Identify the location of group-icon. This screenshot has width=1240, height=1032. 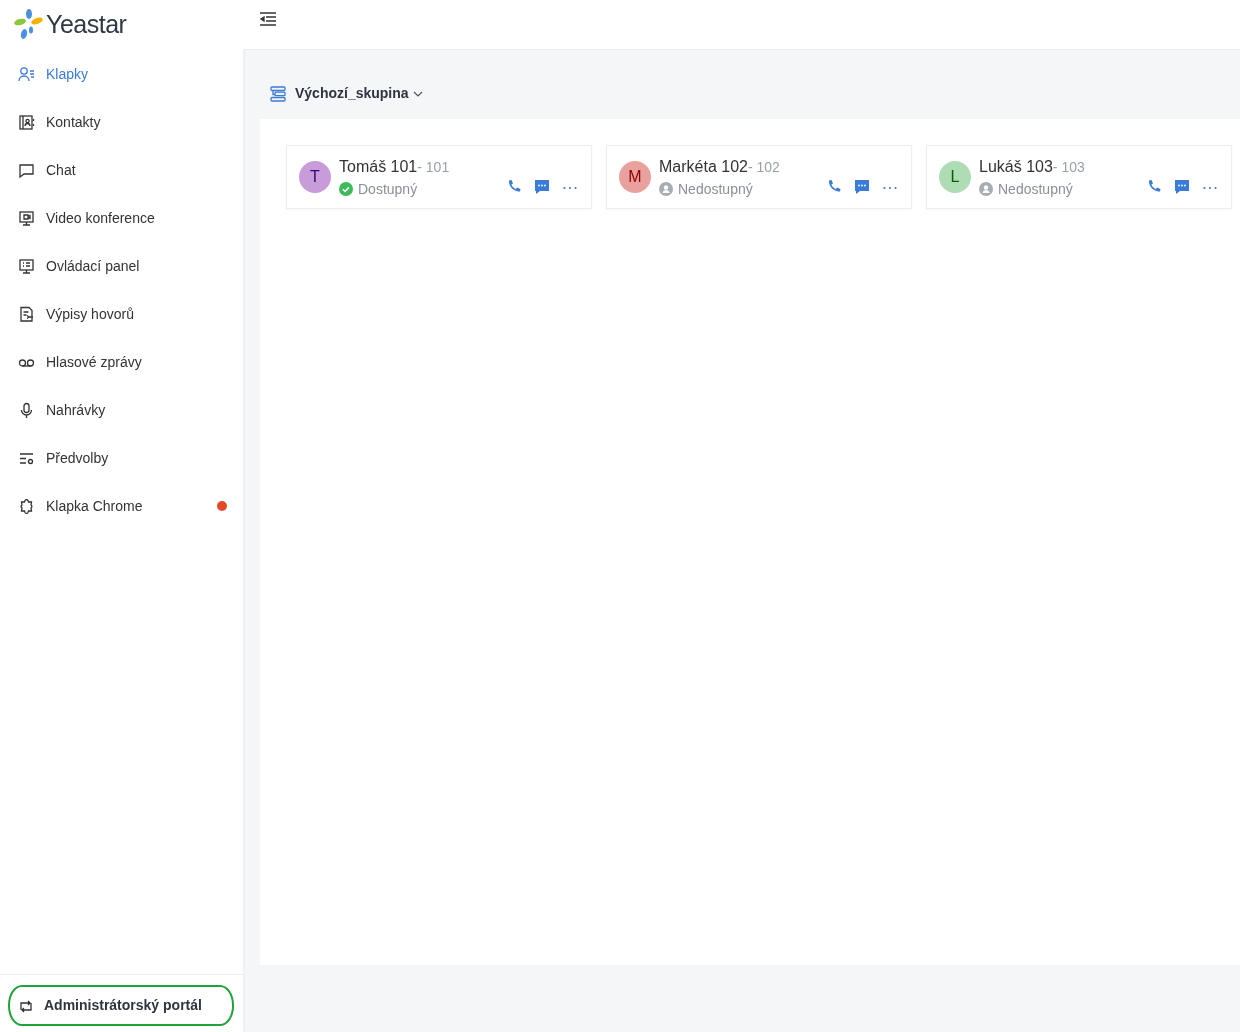
(278, 93).